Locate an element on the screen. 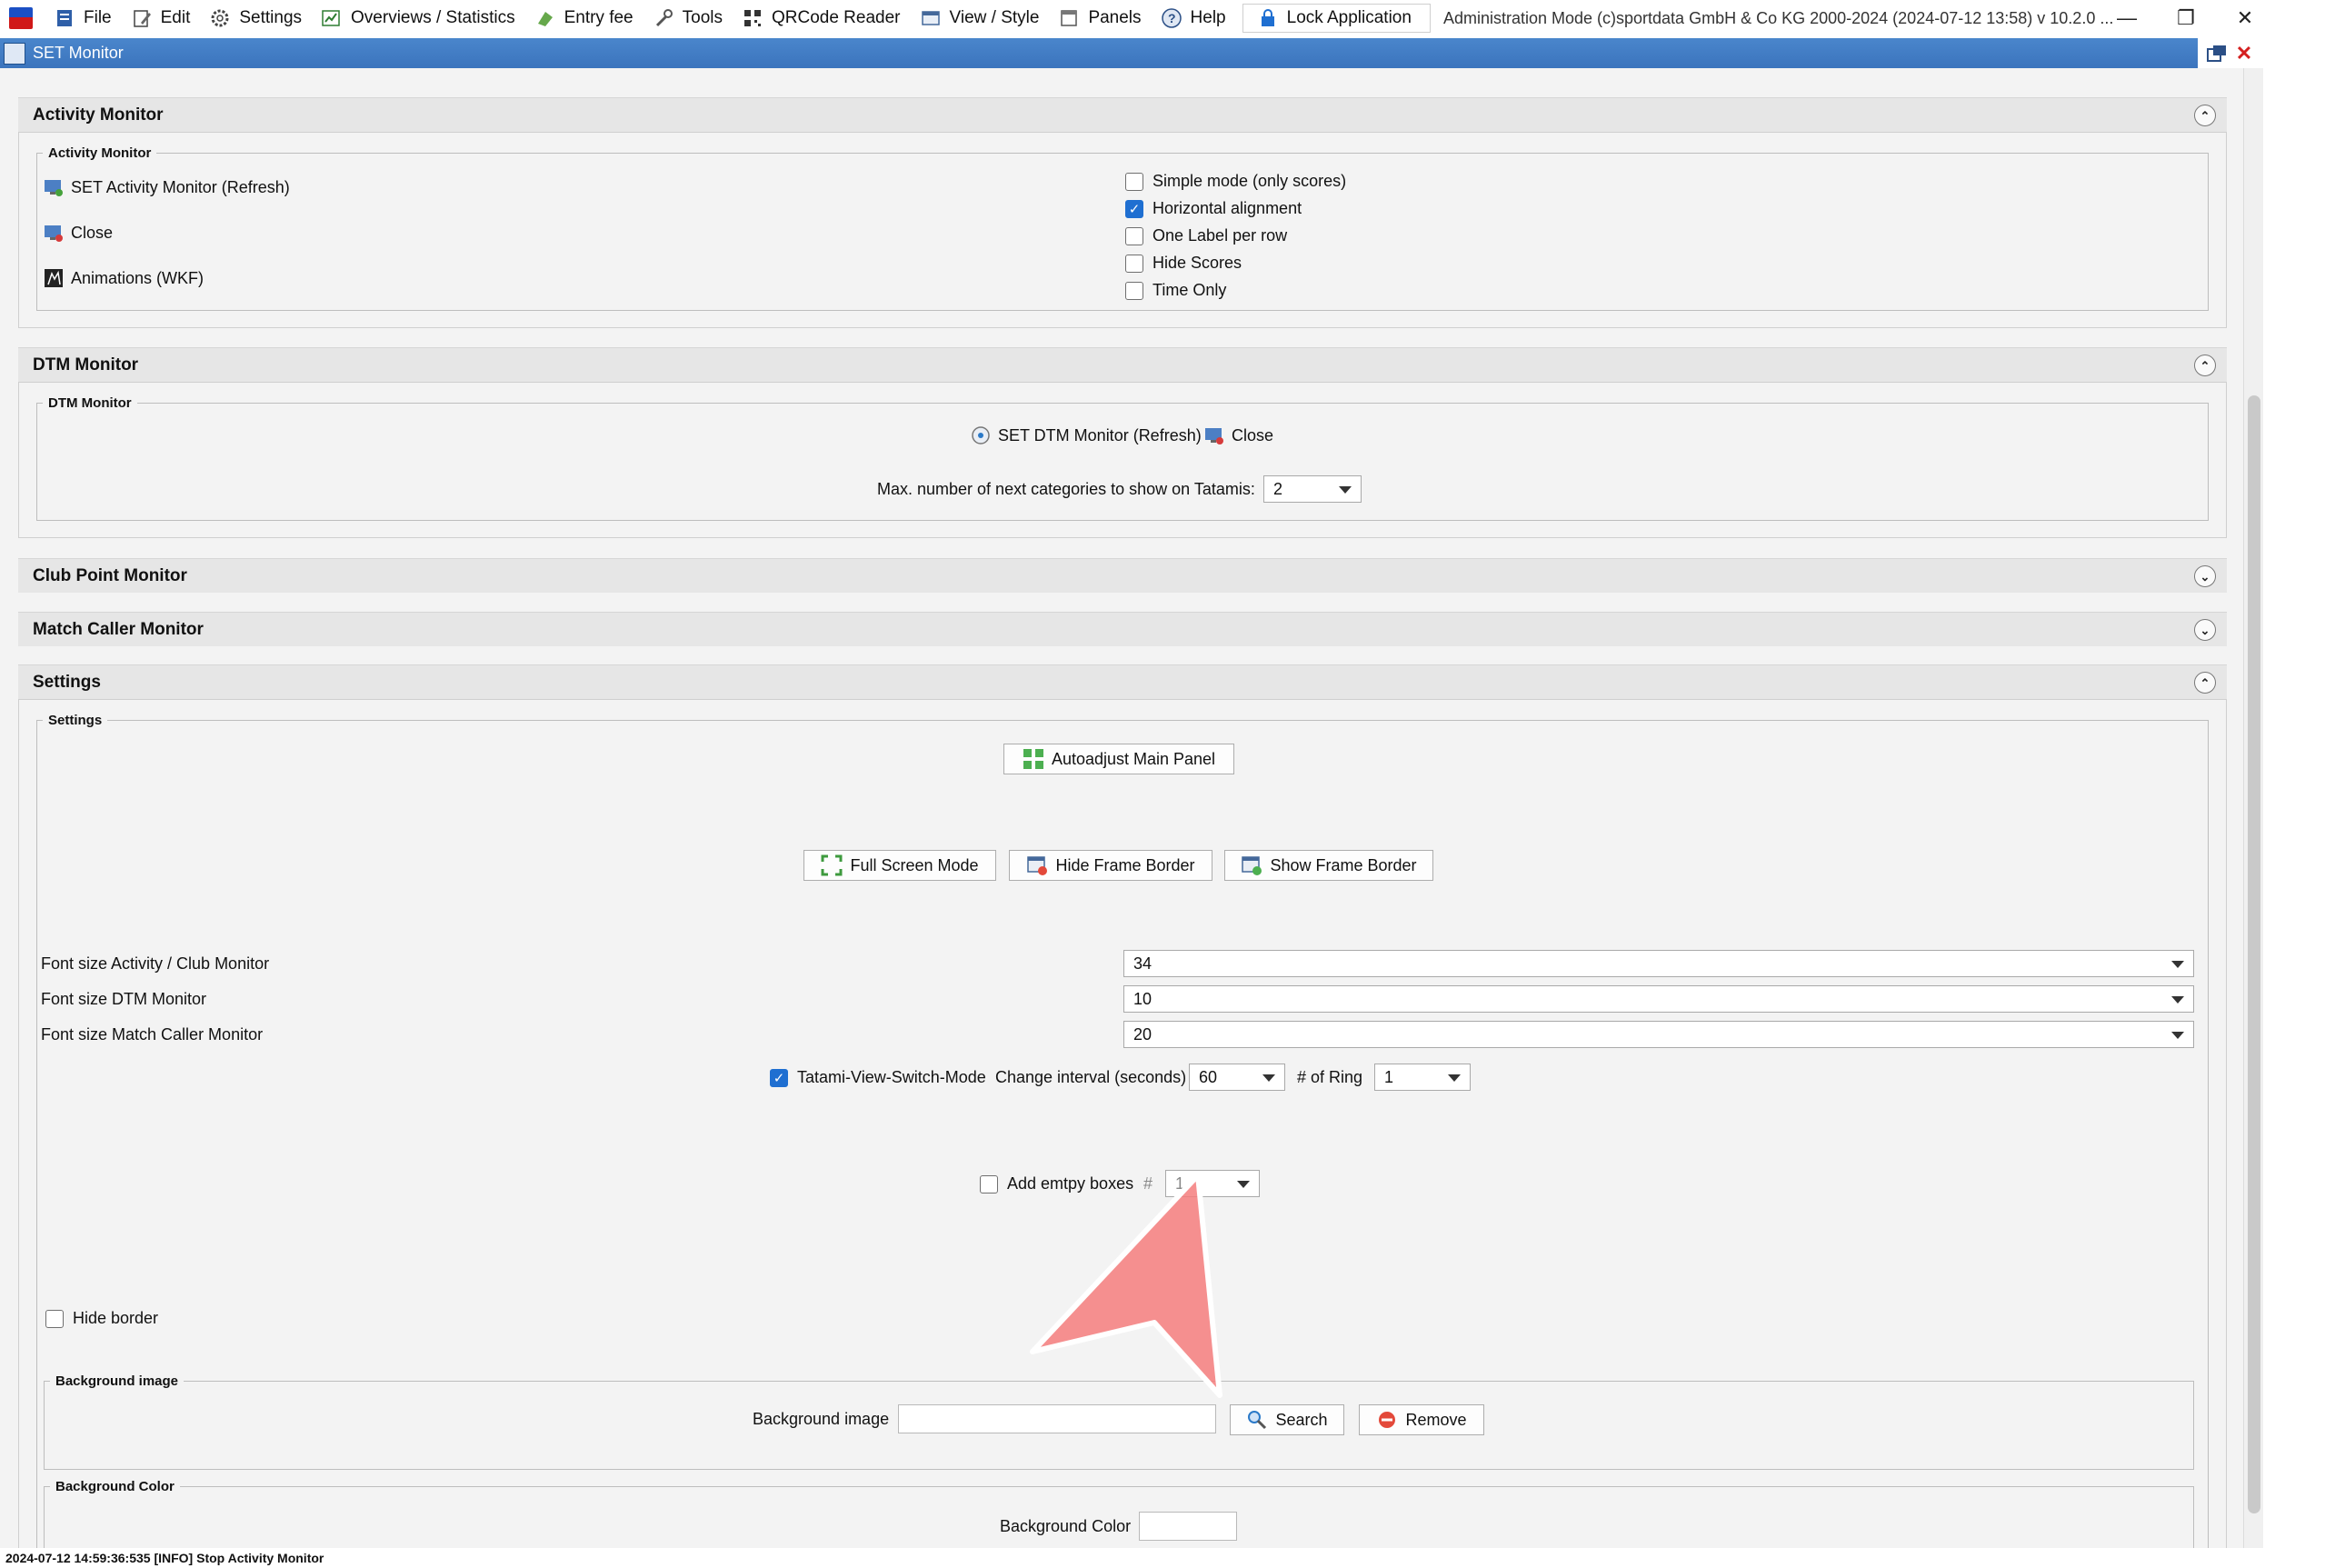 The image size is (2325, 1568). time-only-checkbox is located at coordinates (1134, 291).